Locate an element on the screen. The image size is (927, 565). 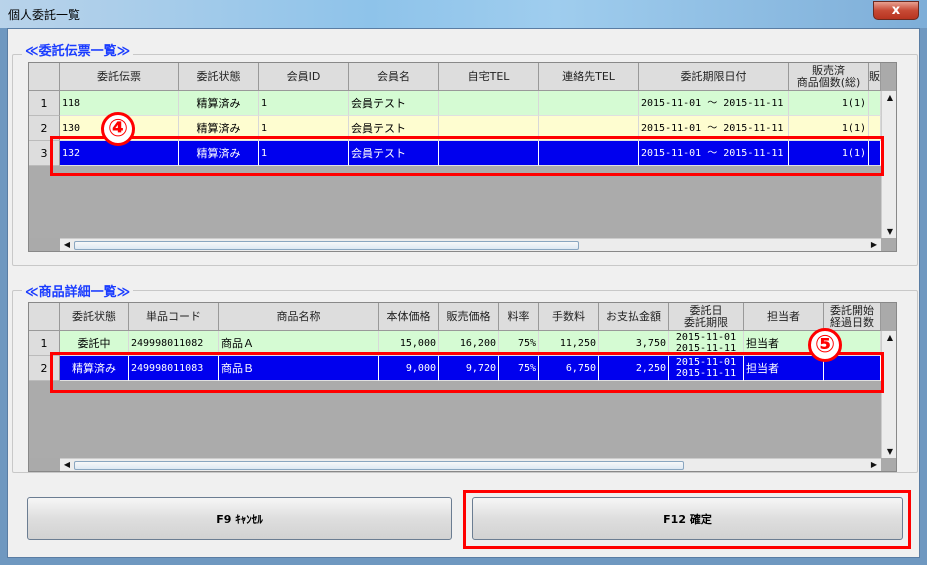
cell-member-name: 会員テスト is located at coordinates (394, 103).